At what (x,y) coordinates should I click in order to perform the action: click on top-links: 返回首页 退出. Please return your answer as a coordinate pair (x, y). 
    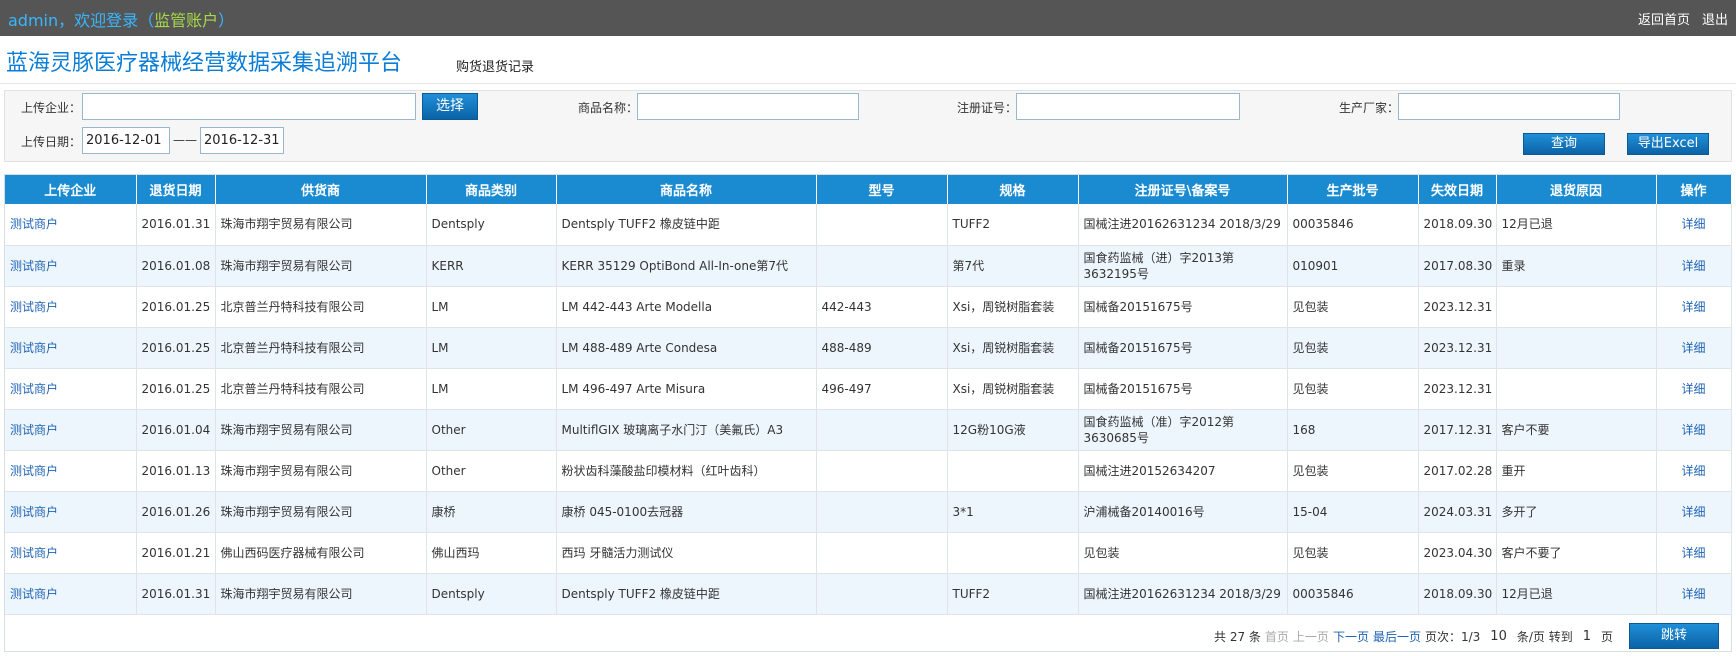
    Looking at the image, I should click on (1677, 18).